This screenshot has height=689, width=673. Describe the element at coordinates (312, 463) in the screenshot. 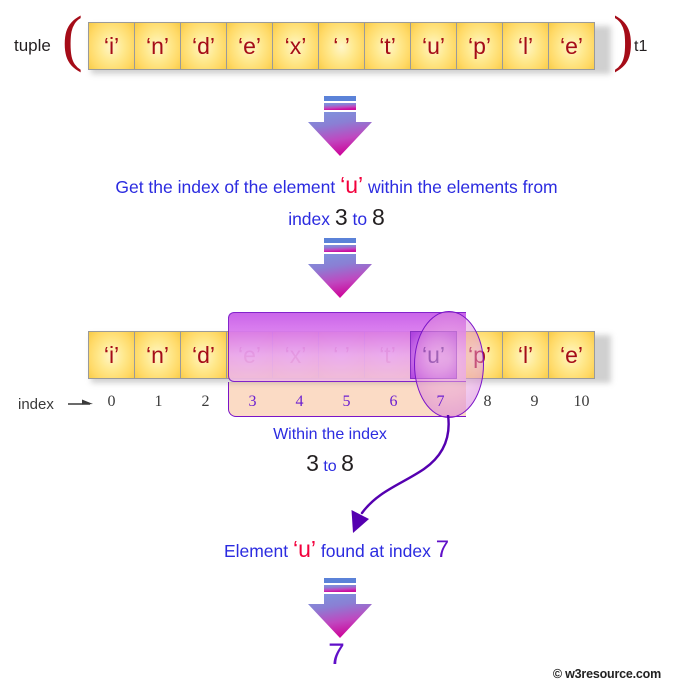

I see `step2-range-start: 3` at that location.